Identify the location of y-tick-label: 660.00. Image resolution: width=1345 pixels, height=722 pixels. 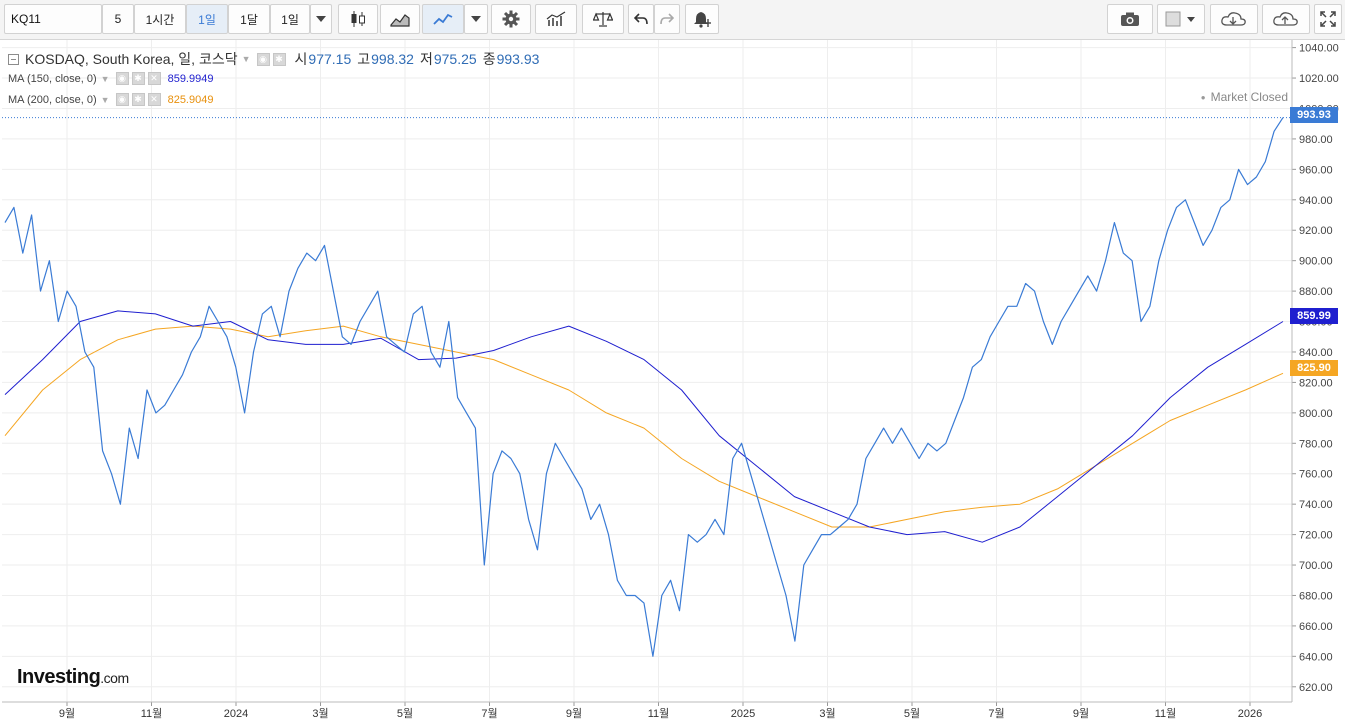
(1316, 627).